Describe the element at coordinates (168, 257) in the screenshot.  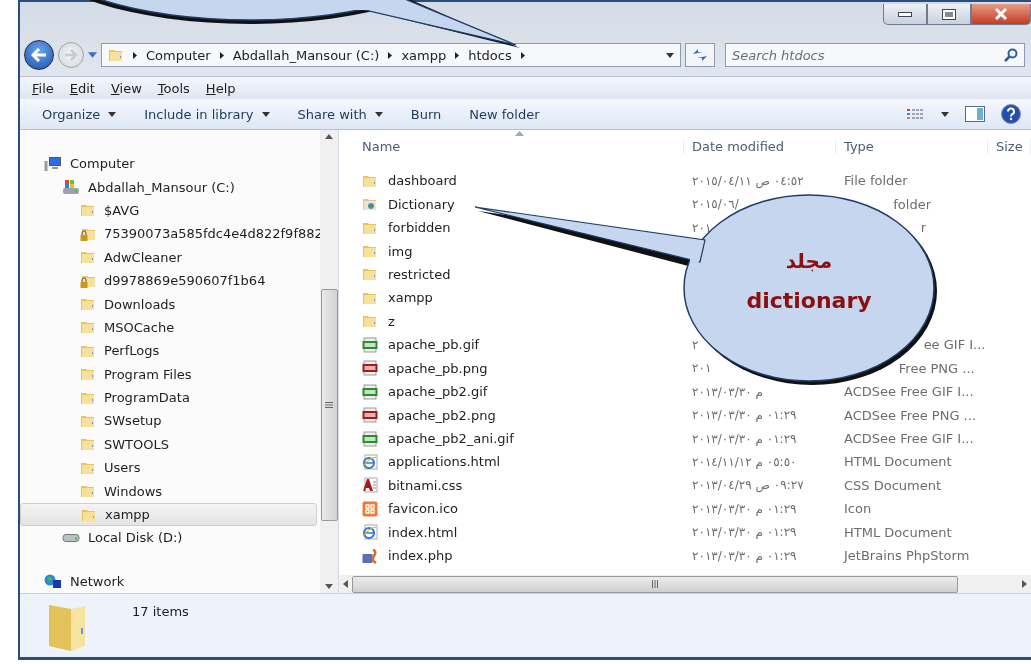
I see `tree-item: AdwCleaner` at that location.